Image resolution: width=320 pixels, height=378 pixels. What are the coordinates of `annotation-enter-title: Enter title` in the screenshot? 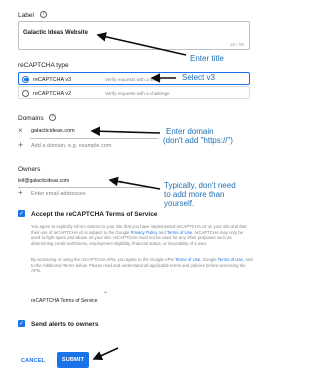 It's located at (207, 58).